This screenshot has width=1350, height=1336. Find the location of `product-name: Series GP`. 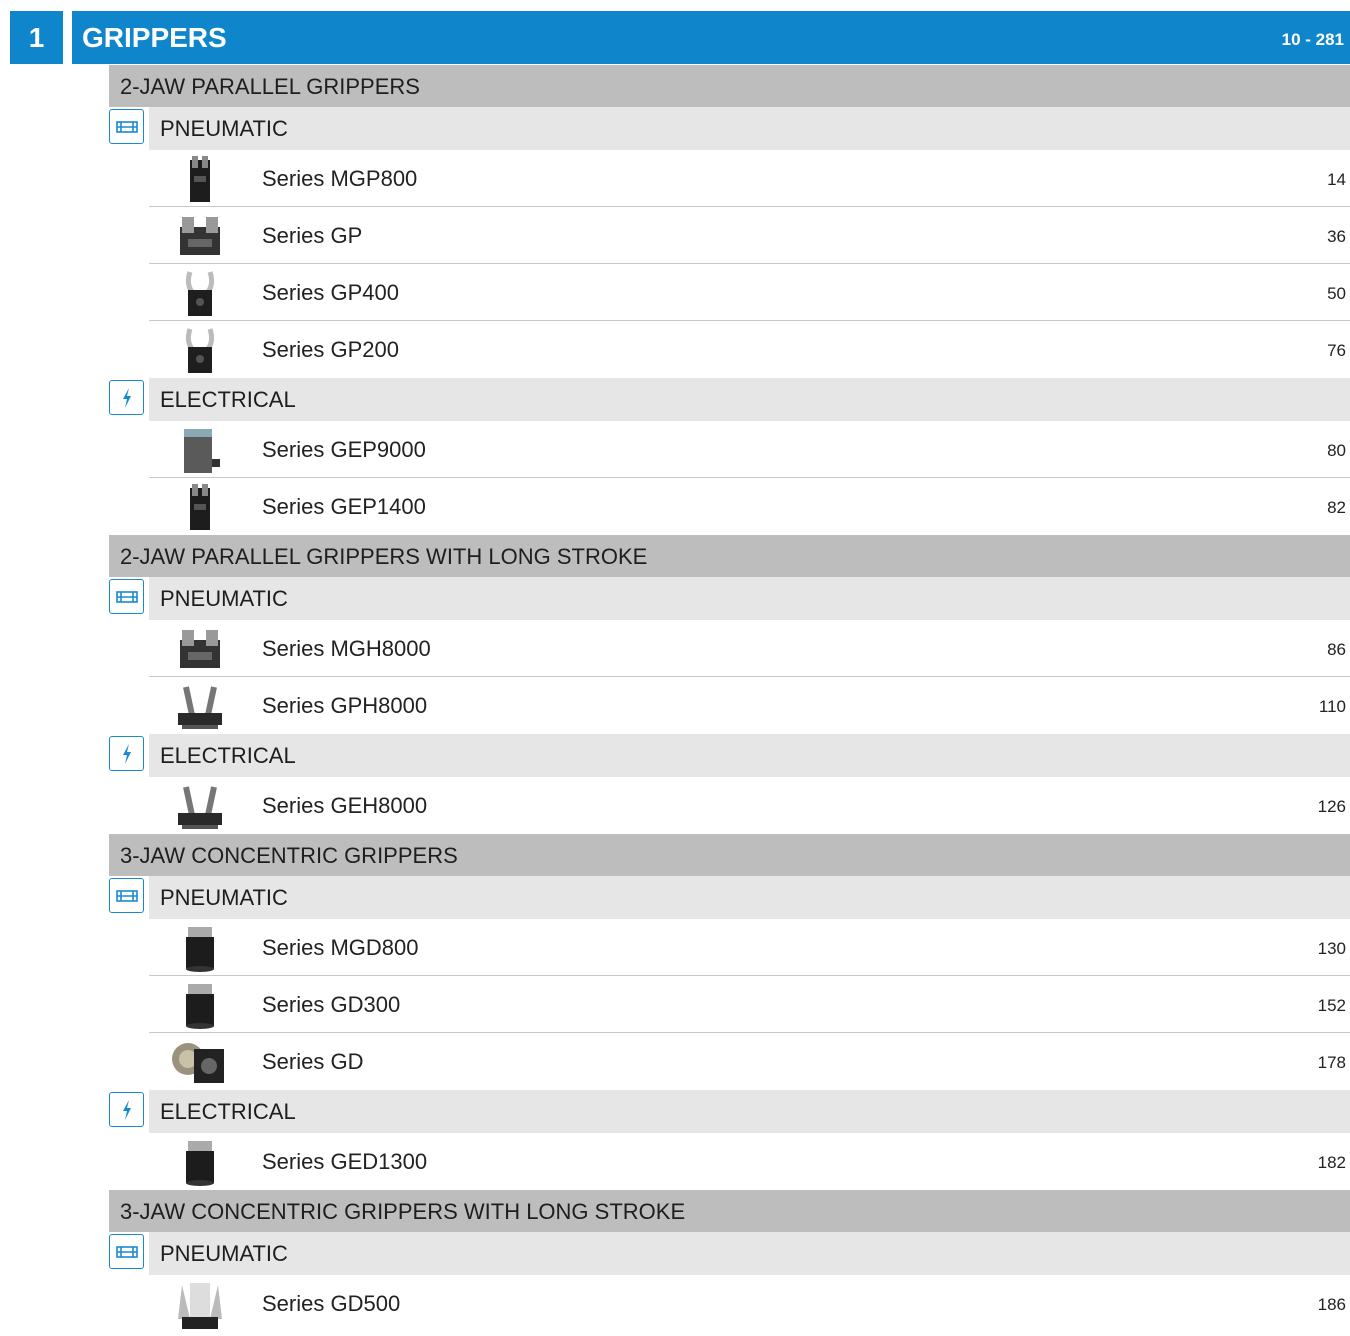

product-name: Series GP is located at coordinates (312, 235).